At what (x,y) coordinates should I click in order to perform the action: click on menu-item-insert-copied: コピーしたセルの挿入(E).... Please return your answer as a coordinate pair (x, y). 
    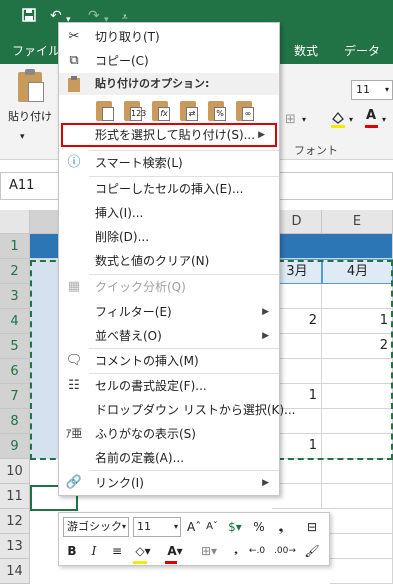
    Looking at the image, I should click on (169, 189).